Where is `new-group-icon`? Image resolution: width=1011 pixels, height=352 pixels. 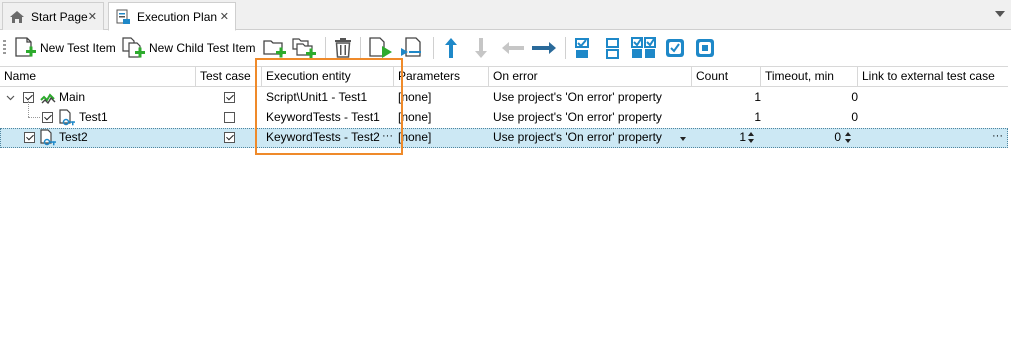 new-group-icon is located at coordinates (274, 49).